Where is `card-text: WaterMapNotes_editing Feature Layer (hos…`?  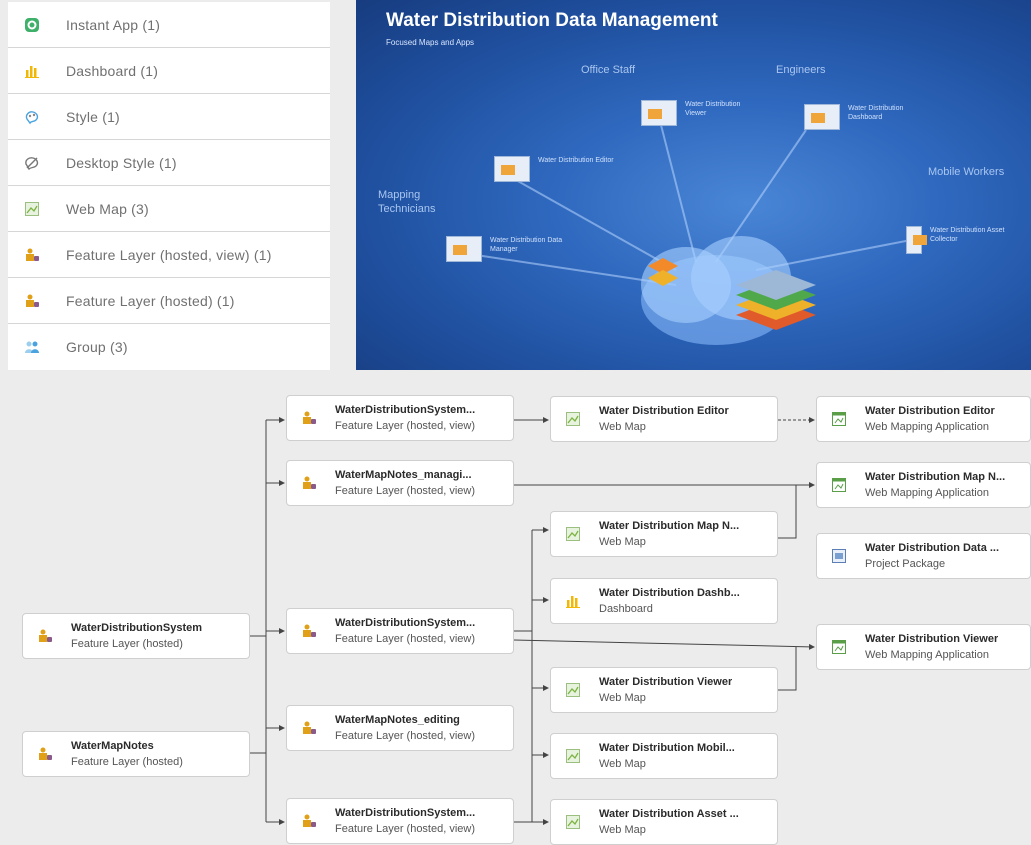 card-text: WaterMapNotes_editing Feature Layer (hos… is located at coordinates (405, 728).